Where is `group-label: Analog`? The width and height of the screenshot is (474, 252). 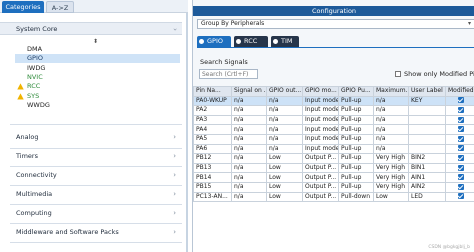
group-label: Analog is located at coordinates (27, 137).